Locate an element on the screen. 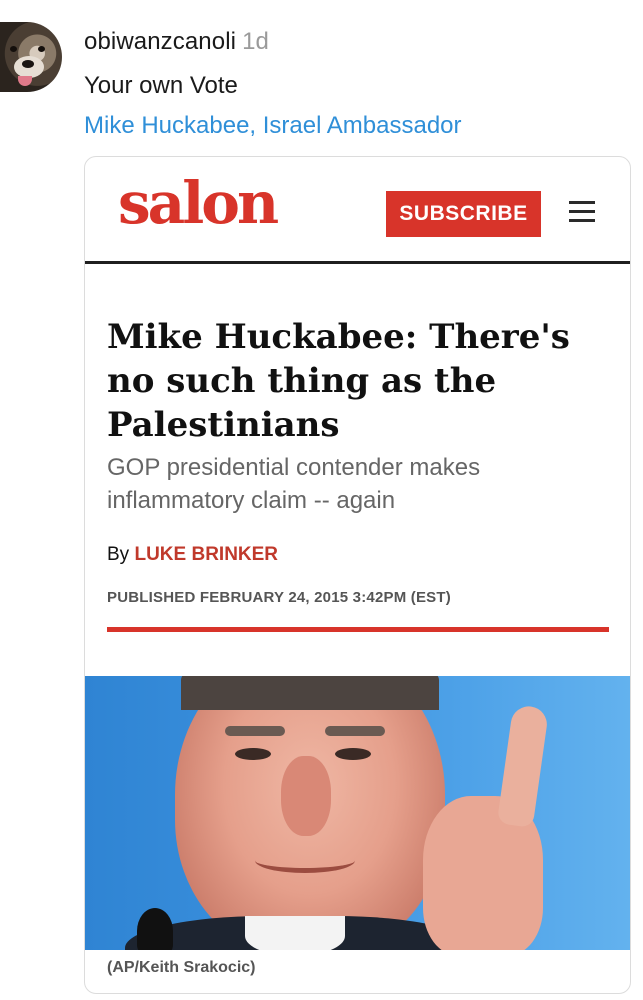  photo-collar is located at coordinates (295, 933).